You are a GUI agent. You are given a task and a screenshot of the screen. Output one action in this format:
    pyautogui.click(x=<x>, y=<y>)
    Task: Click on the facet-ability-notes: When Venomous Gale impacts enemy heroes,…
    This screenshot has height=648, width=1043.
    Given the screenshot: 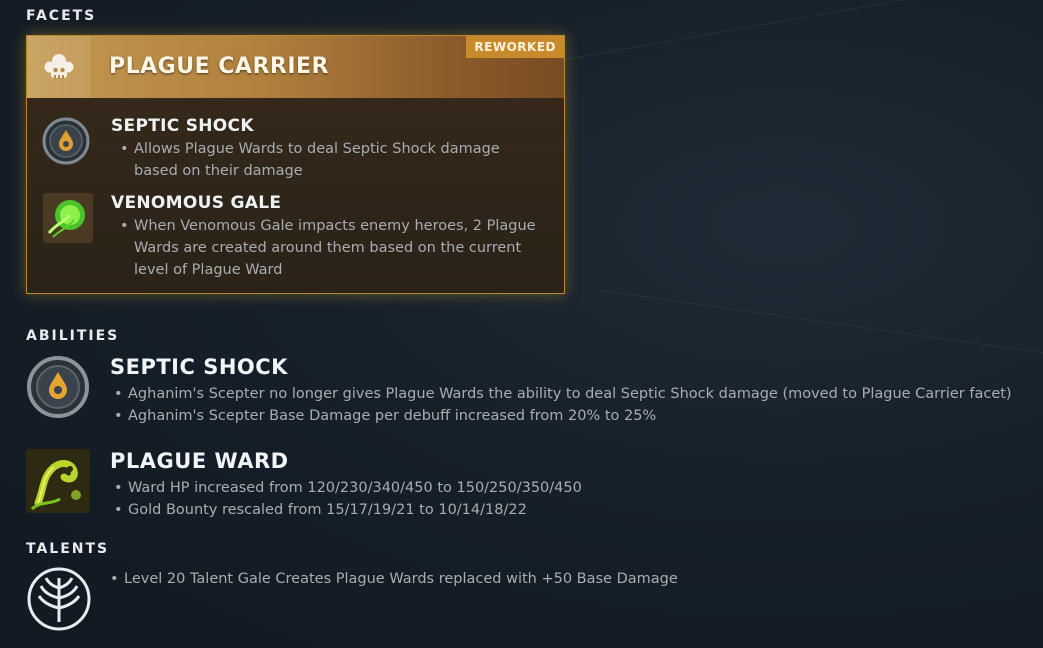 What is the action you would take?
    pyautogui.click(x=331, y=248)
    